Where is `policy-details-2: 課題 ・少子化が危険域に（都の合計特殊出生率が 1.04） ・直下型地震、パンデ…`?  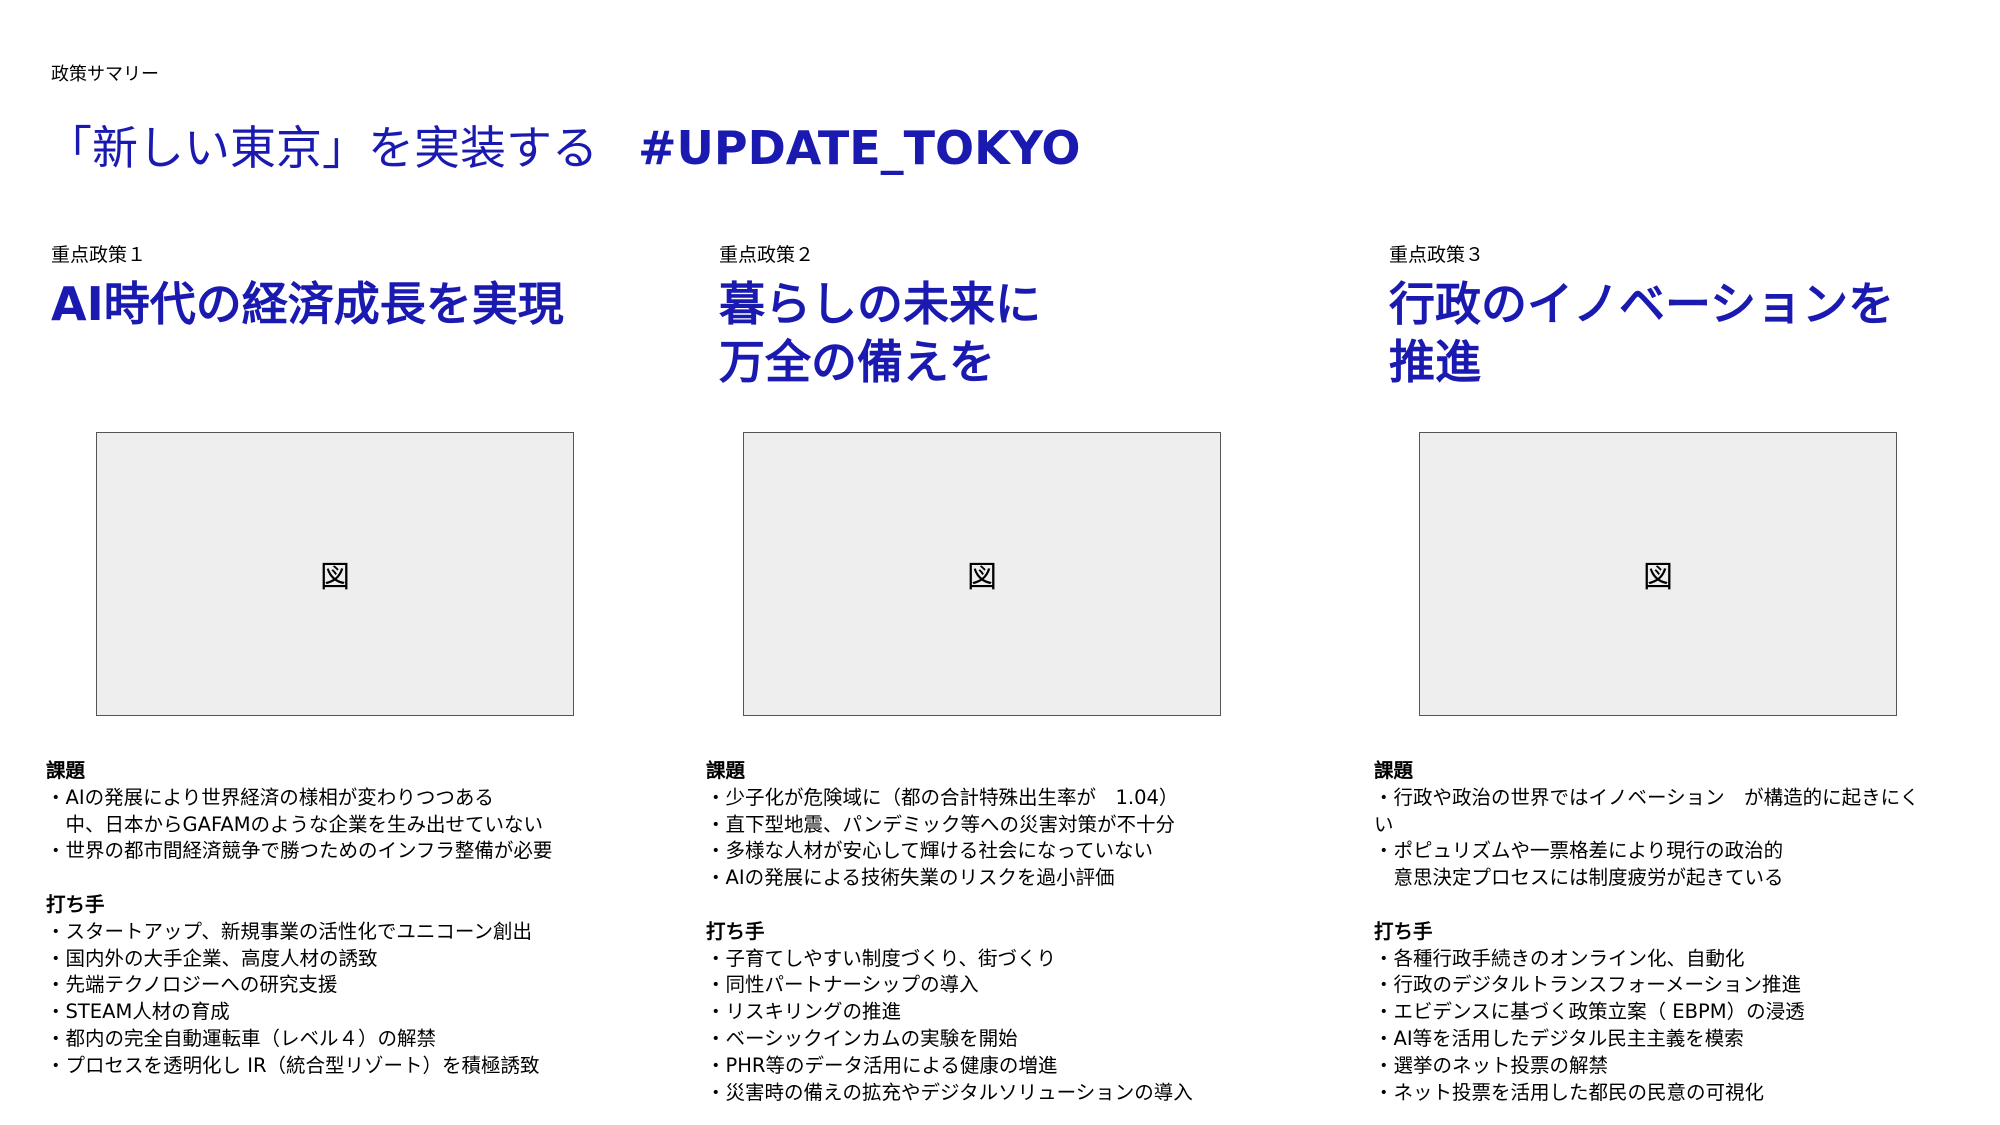 policy-details-2: 課題 ・少子化が危険域に（都の合計特殊出生率が 1.04） ・直下型地震、パンデ… is located at coordinates (1006, 932).